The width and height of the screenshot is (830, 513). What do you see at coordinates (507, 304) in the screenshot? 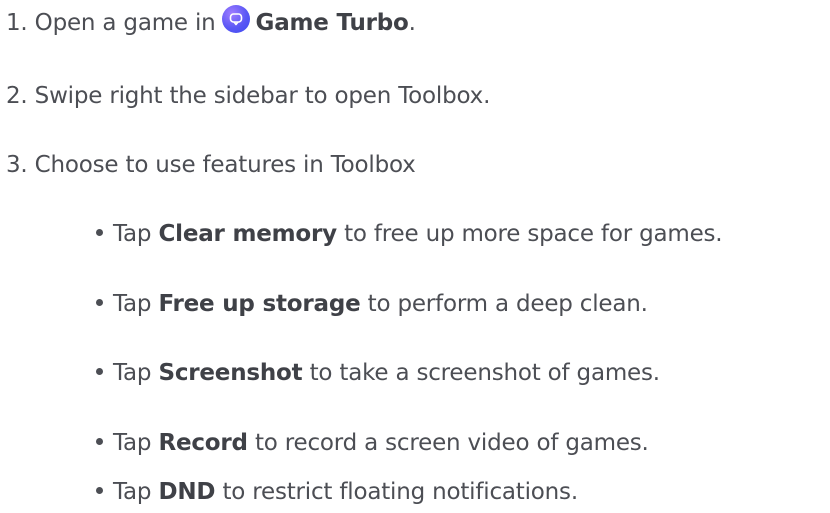
I see `feature-description: to perform a deep clean.` at bounding box center [507, 304].